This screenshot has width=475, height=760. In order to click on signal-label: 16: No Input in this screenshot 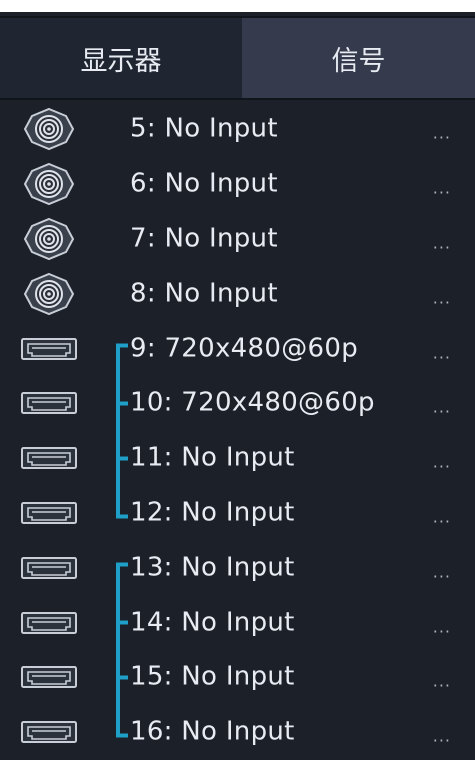, I will do `click(212, 731)`.